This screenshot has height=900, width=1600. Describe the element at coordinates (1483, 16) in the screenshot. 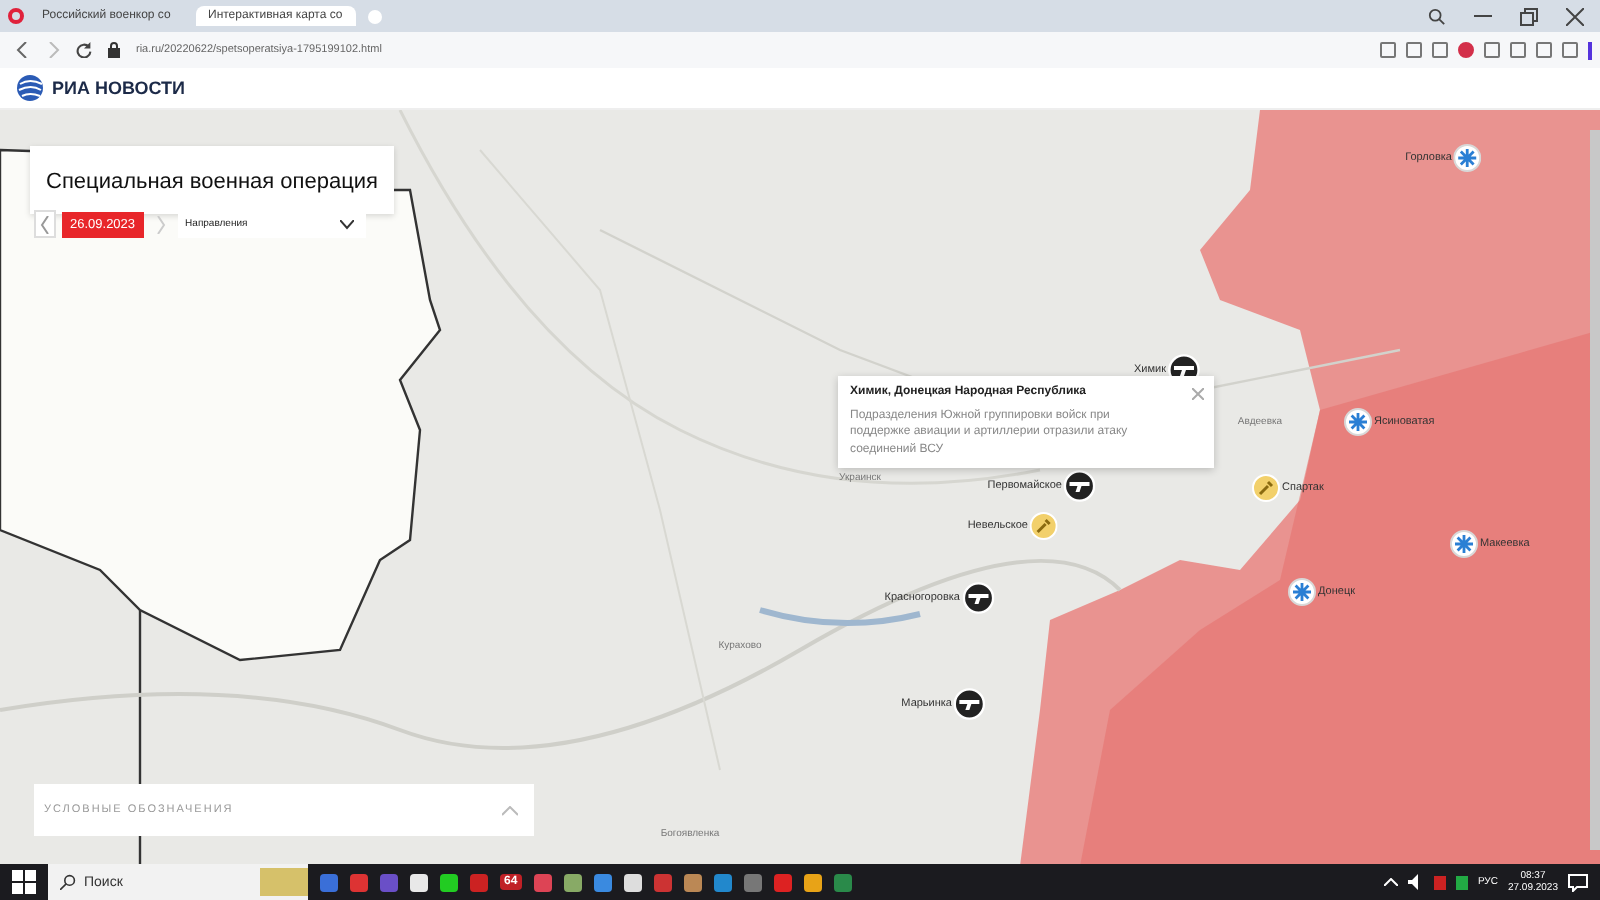

I see `minimize-icon` at that location.